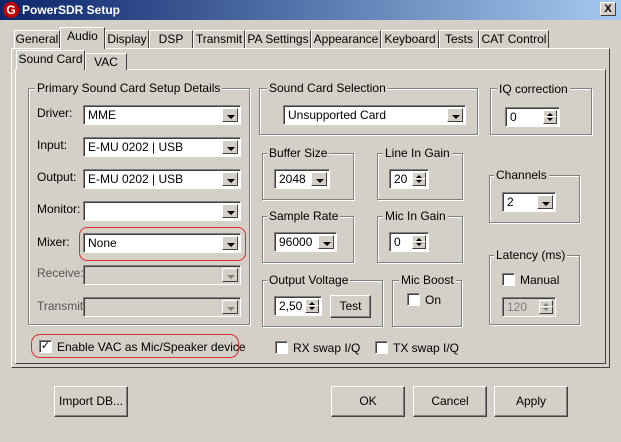  Describe the element at coordinates (540, 280) in the screenshot. I see `latency-manual-label: Manual` at that location.